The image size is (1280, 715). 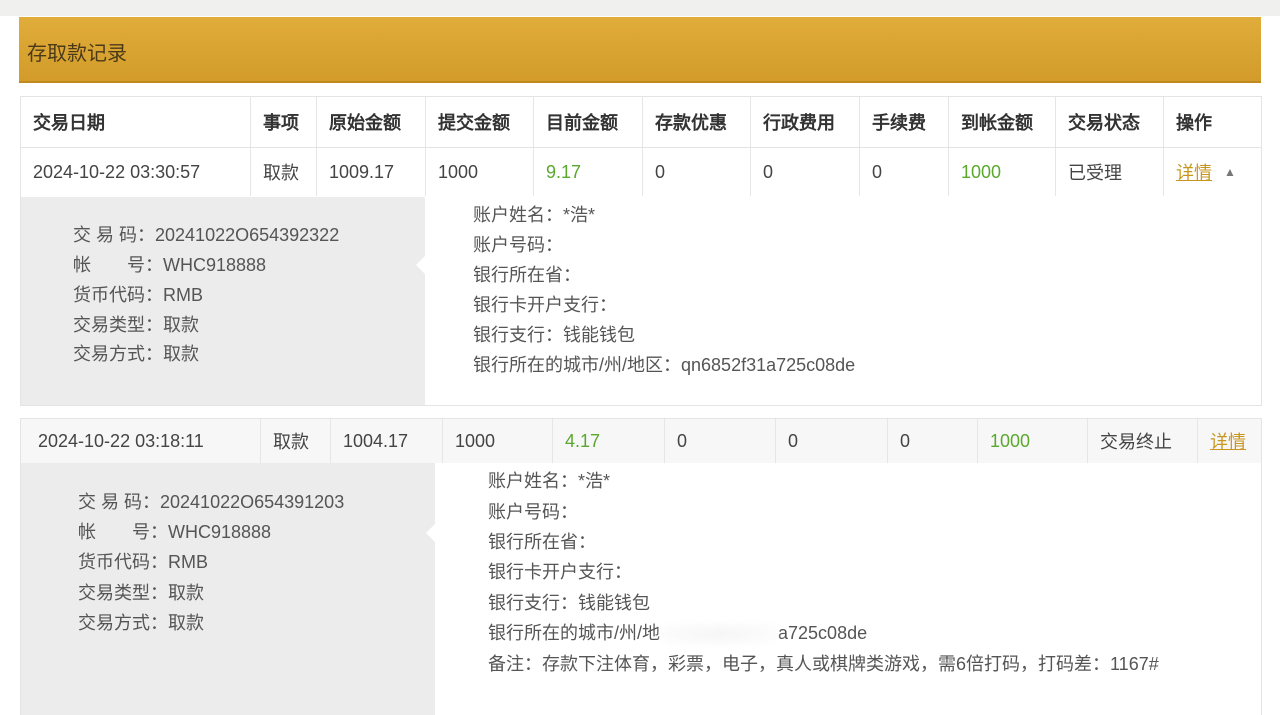 What do you see at coordinates (480, 122) in the screenshot?
I see `col-header-submitted: 提交金额` at bounding box center [480, 122].